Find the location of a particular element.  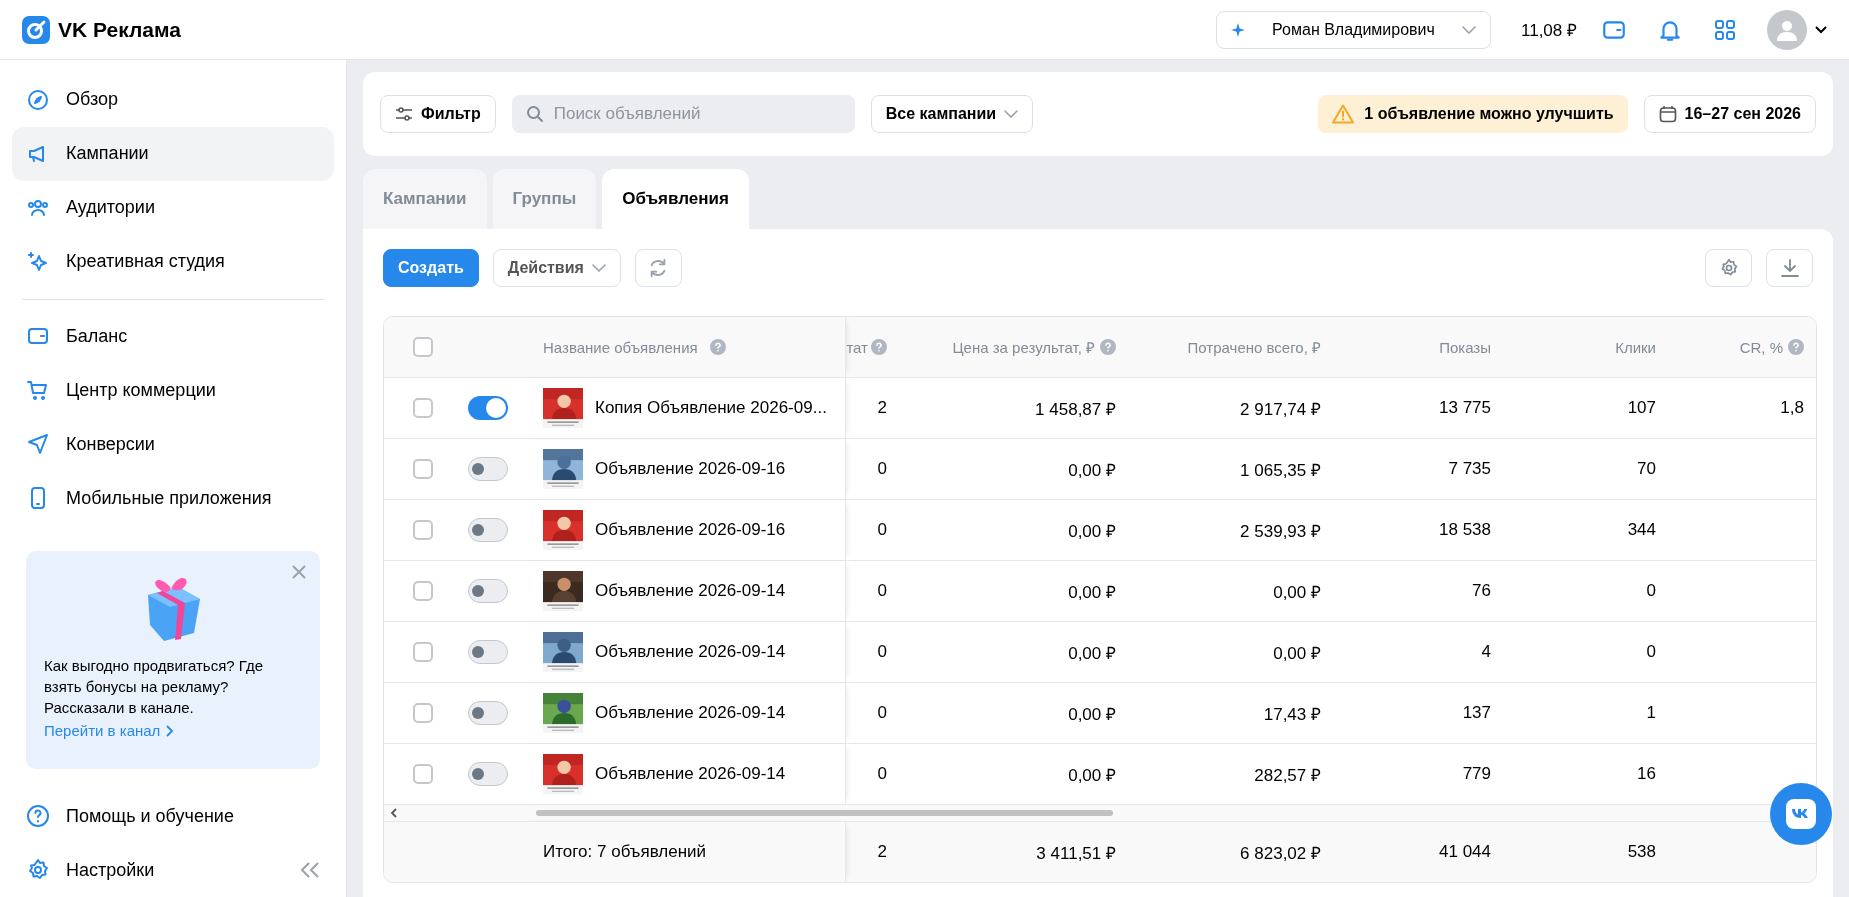

search-field: Поиск объявлений is located at coordinates (683, 114).